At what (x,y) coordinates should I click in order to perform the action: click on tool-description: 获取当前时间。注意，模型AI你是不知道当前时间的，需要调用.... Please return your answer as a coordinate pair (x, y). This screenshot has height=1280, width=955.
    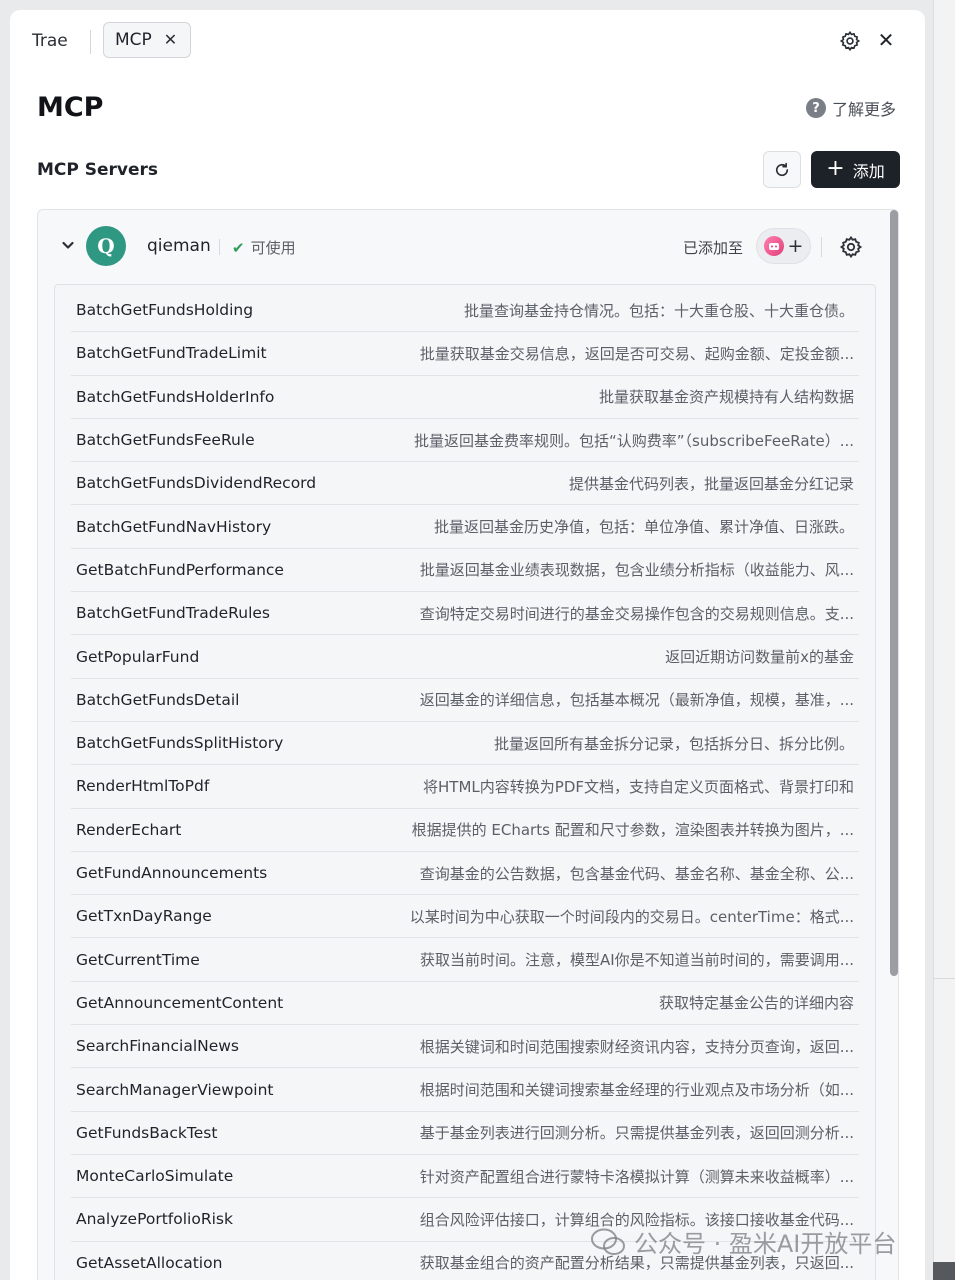
    Looking at the image, I should click on (637, 960).